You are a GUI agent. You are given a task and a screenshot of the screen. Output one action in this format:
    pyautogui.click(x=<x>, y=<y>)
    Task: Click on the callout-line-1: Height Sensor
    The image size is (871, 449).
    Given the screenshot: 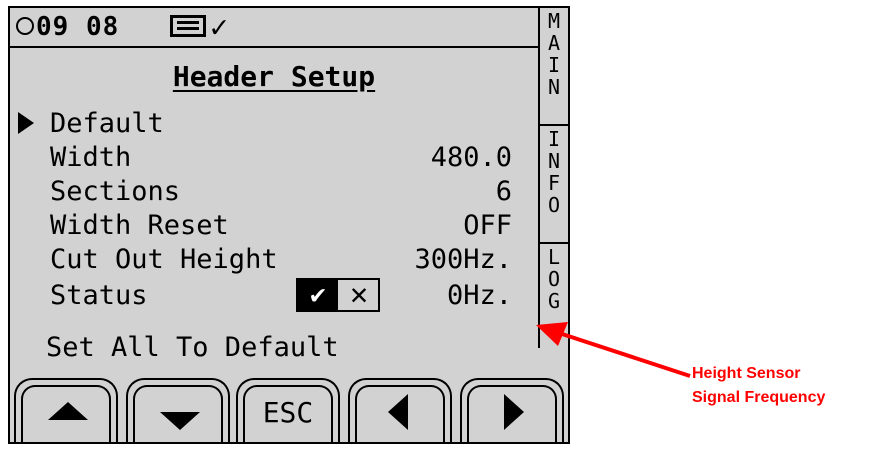 What is the action you would take?
    pyautogui.click(x=746, y=373)
    